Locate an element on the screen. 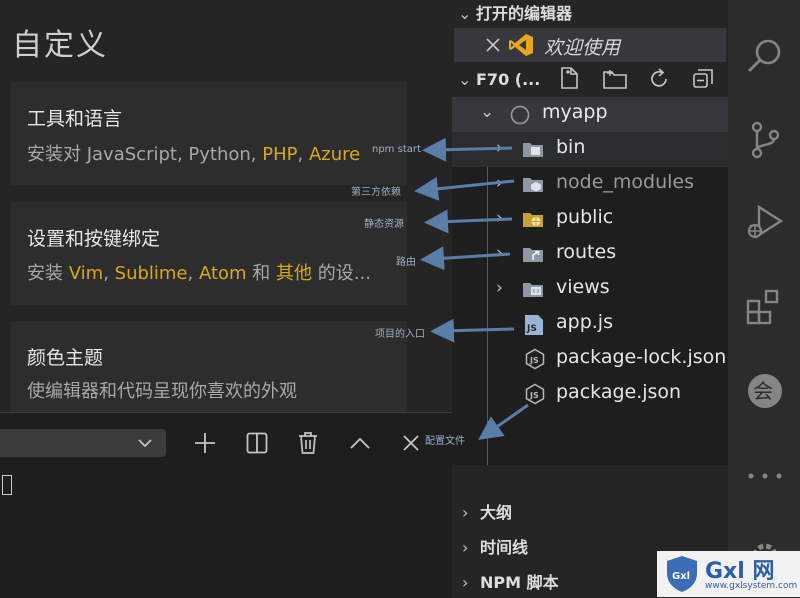 Image resolution: width=800 pixels, height=598 pixels. arrow-routes is located at coordinates (465, 258).